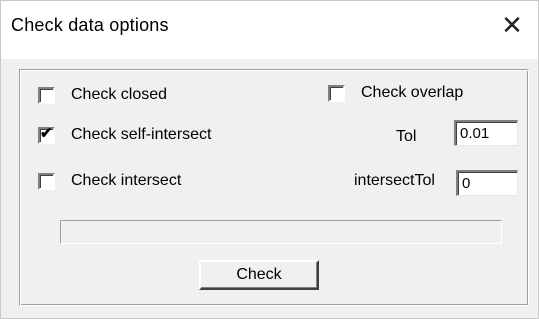 The image size is (539, 319). I want to click on check-self-intersect-label: Check self-intersect, so click(141, 134).